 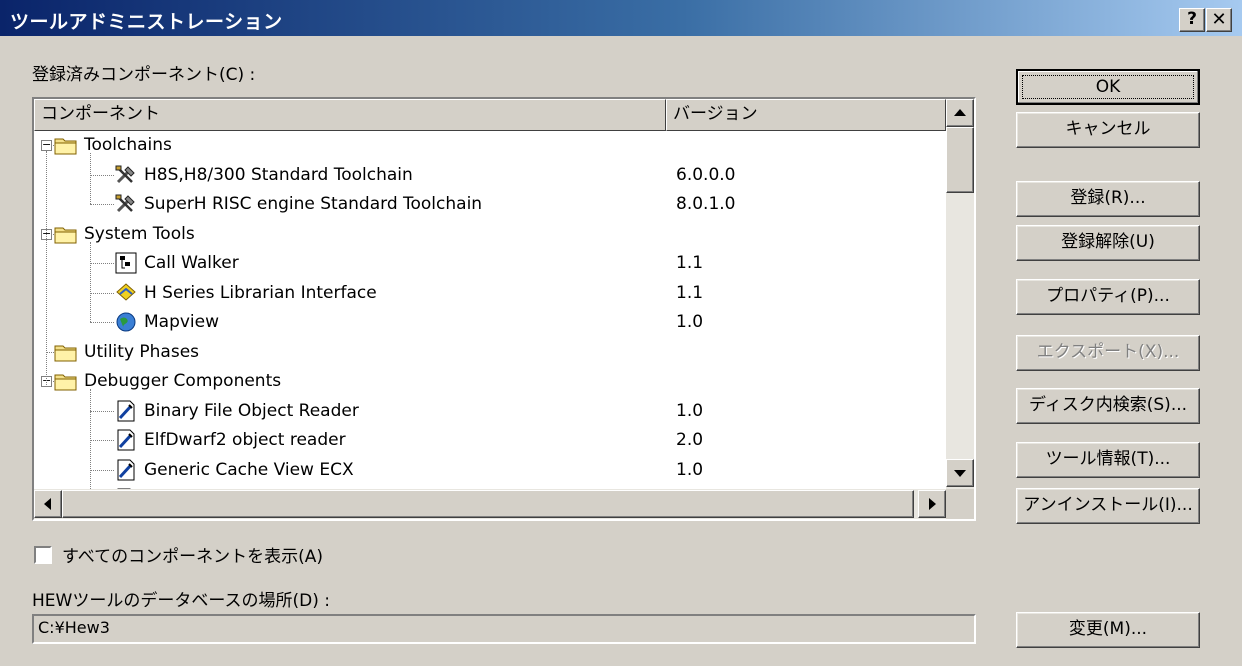 What do you see at coordinates (706, 174) in the screenshot?
I see `component-version: 6.0.0.0` at bounding box center [706, 174].